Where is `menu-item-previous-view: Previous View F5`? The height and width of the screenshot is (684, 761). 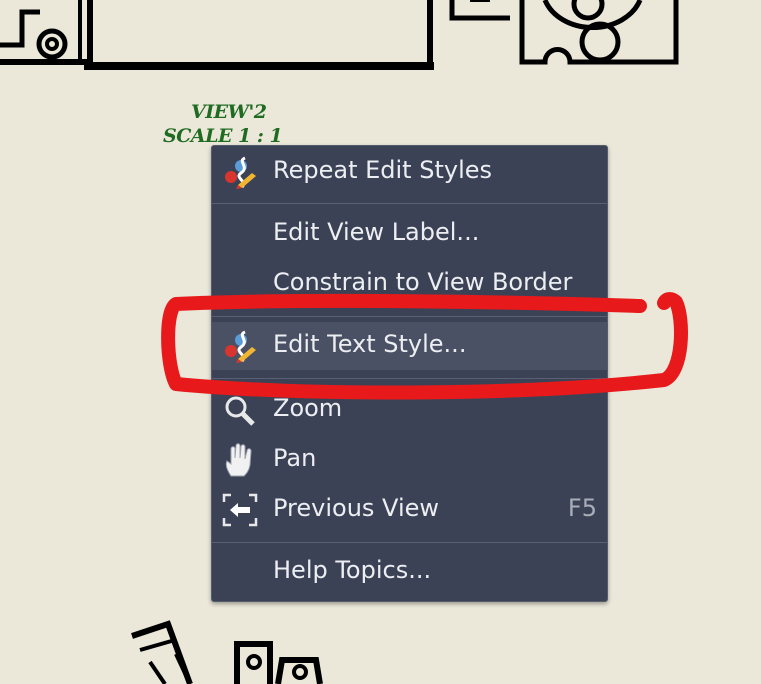 menu-item-previous-view: Previous View F5 is located at coordinates (409, 510).